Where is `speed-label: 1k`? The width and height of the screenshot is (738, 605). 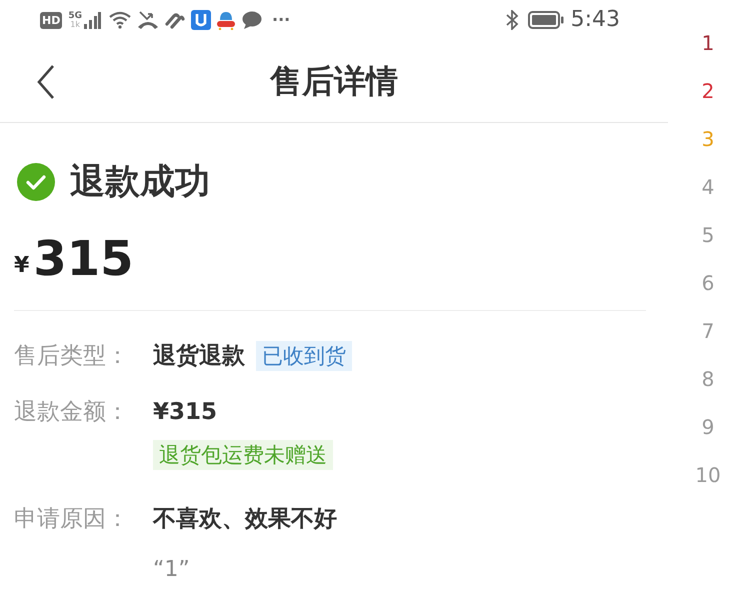
speed-label: 1k is located at coordinates (75, 24).